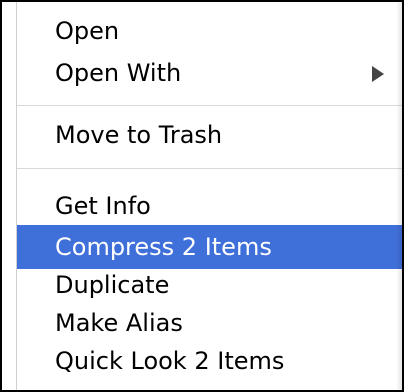 The image size is (404, 392). I want to click on menu-item-duplicate: Duplicate, so click(209, 285).